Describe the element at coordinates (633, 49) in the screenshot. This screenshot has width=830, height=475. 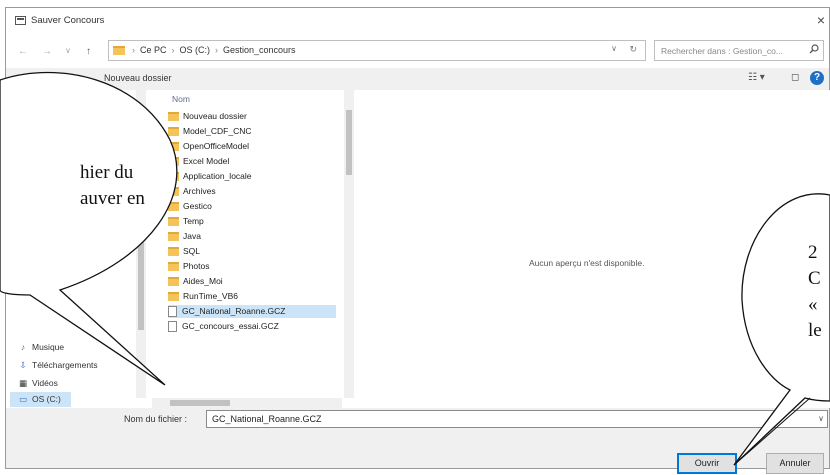
I see `refresh-icon: ↻` at that location.